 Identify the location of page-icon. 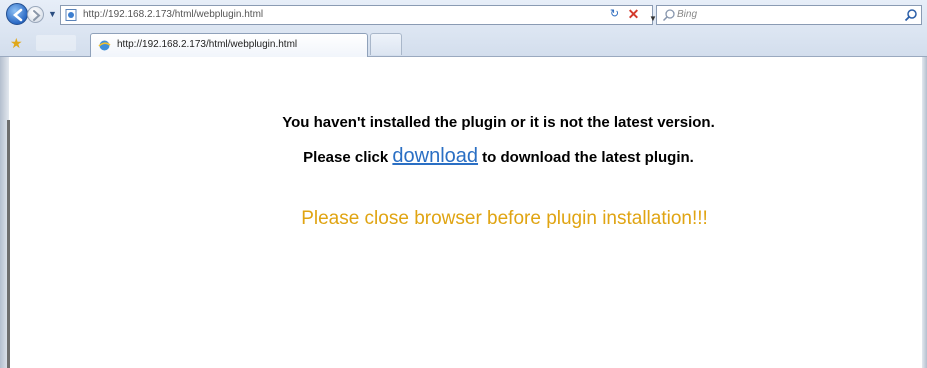
(71, 15).